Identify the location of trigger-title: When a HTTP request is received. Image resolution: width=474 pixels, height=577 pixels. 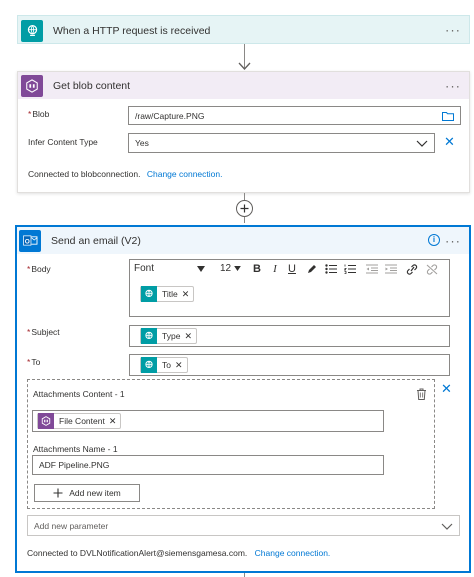
(132, 30).